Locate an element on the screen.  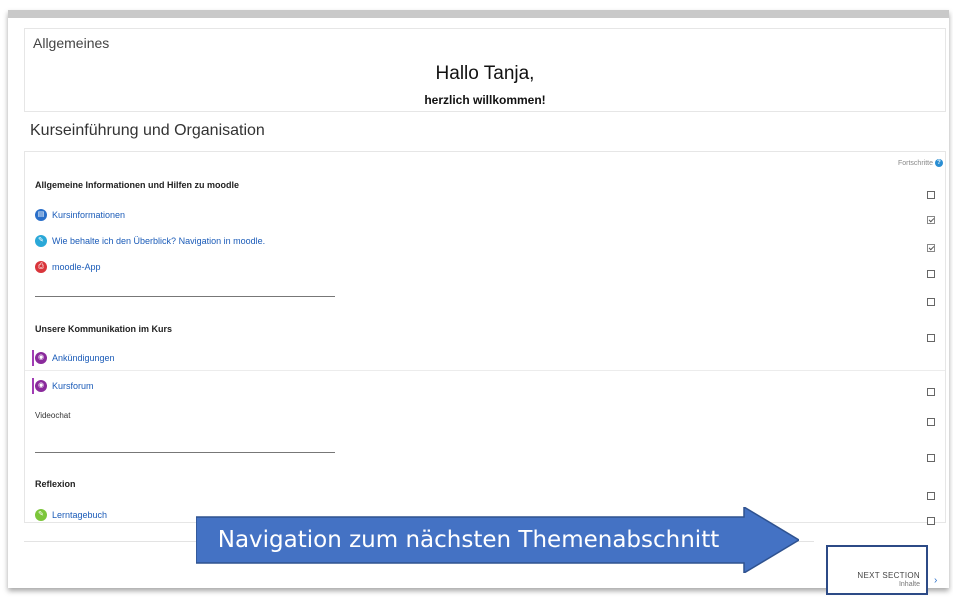
book-icon: ▤ is located at coordinates (41, 215).